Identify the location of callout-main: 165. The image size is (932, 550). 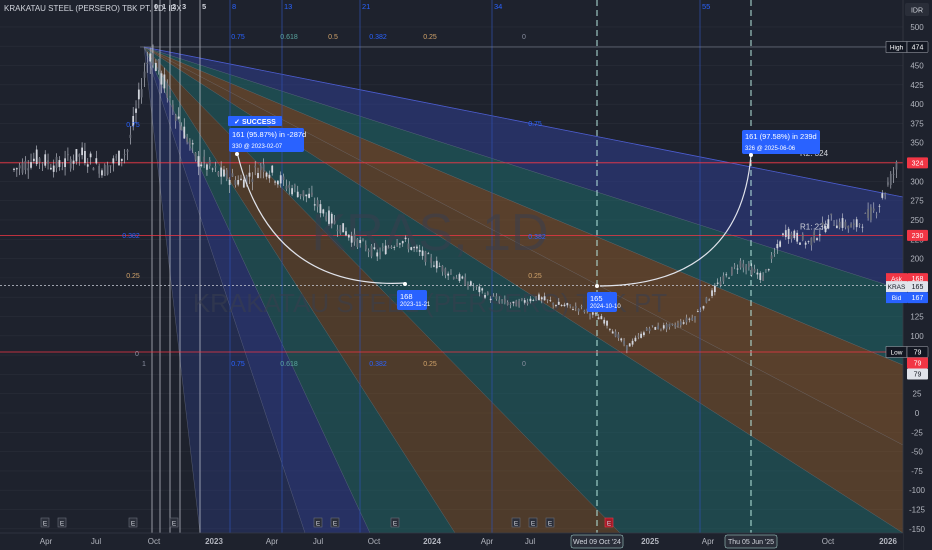
(596, 298).